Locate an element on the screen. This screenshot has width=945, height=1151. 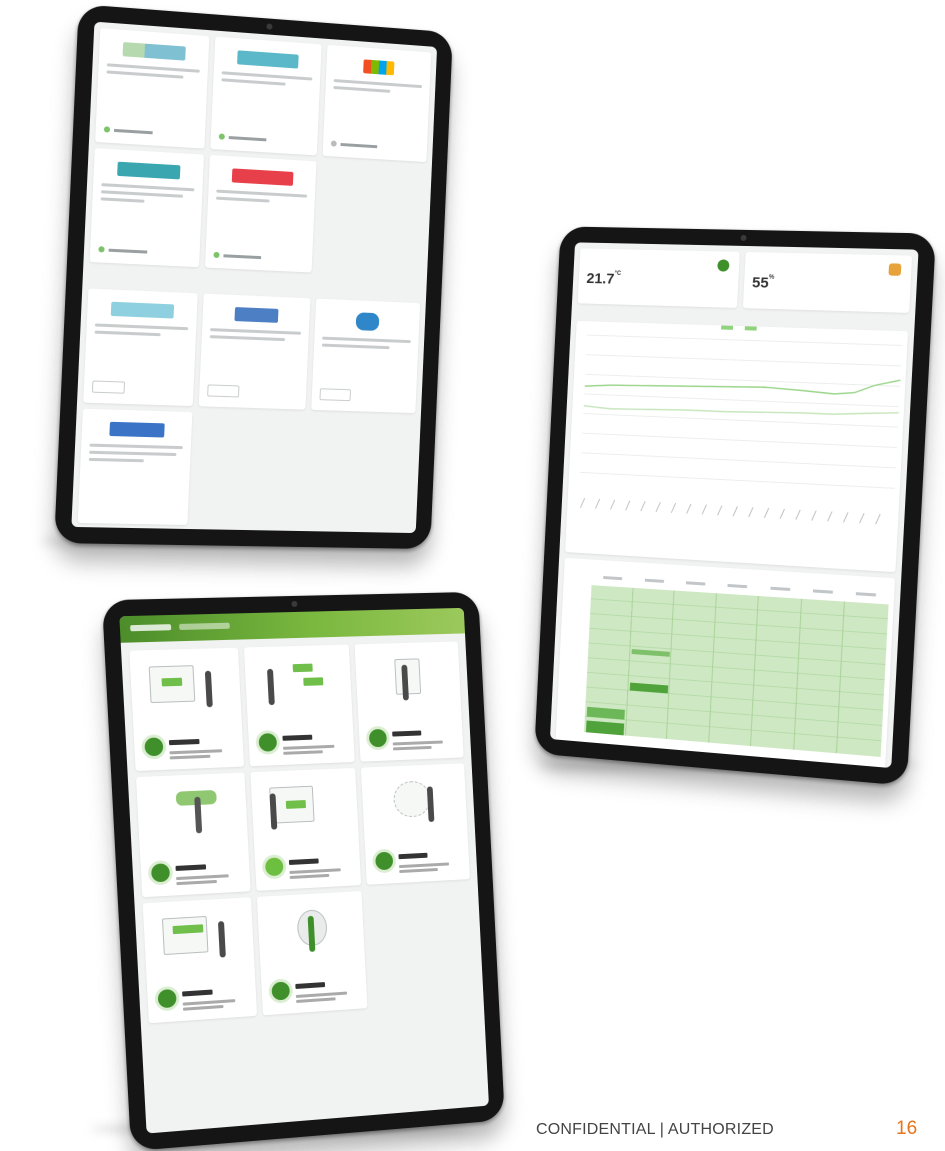
tile-alerts is located at coordinates (409, 701).